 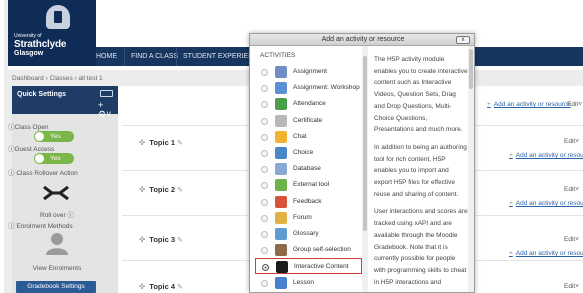 I want to click on feedback-icon, so click(x=281, y=201).